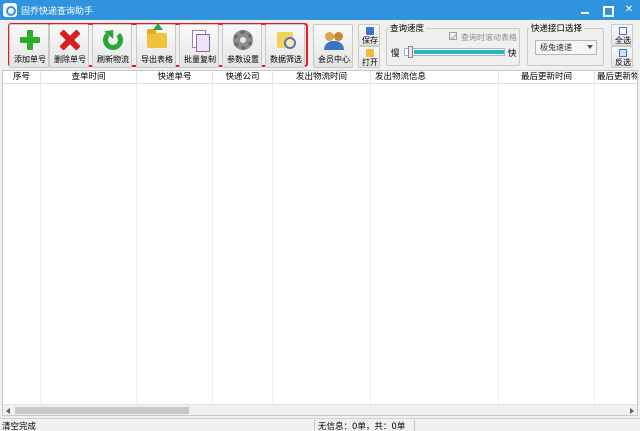 Image resolution: width=640 pixels, height=431 pixels. Describe the element at coordinates (19, 425) in the screenshot. I see `status-message: 清空完成` at that location.